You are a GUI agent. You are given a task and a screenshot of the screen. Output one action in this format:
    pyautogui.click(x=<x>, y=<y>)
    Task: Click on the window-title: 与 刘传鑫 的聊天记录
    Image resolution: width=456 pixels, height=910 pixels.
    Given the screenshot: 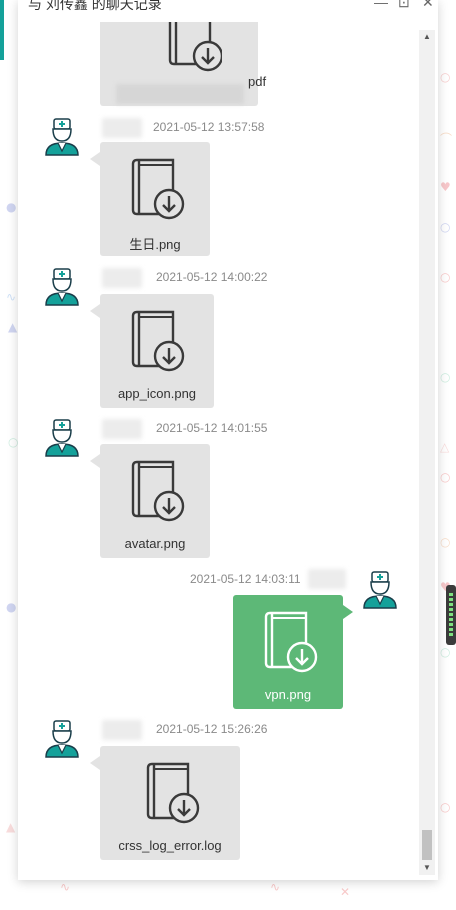 What is the action you would take?
    pyautogui.click(x=95, y=6)
    